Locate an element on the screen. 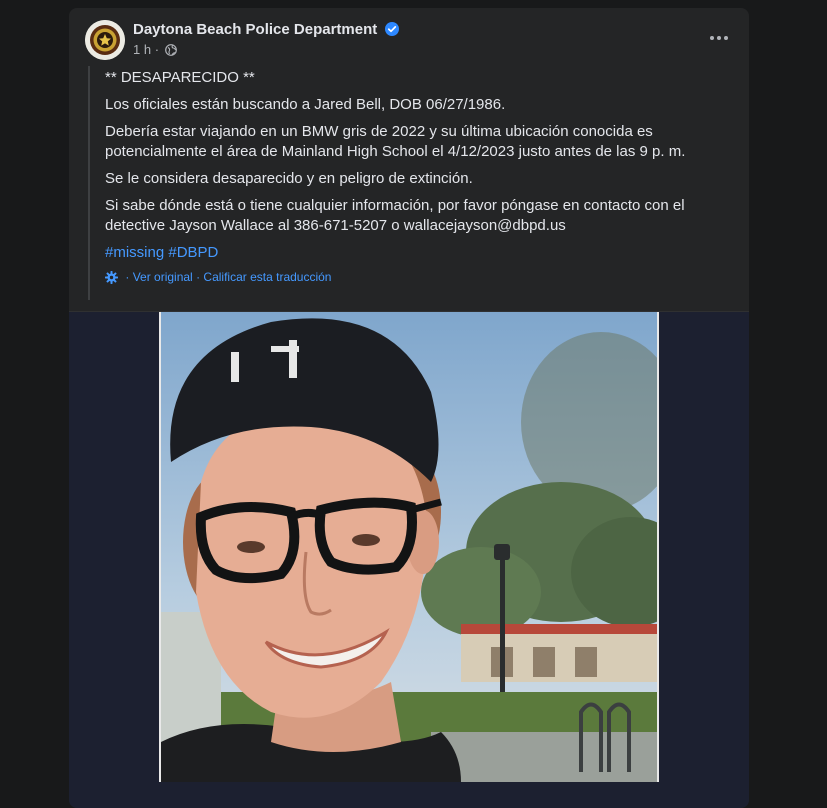 Image resolution: width=827 pixels, height=808 pixels. police-seal-icon is located at coordinates (105, 40).